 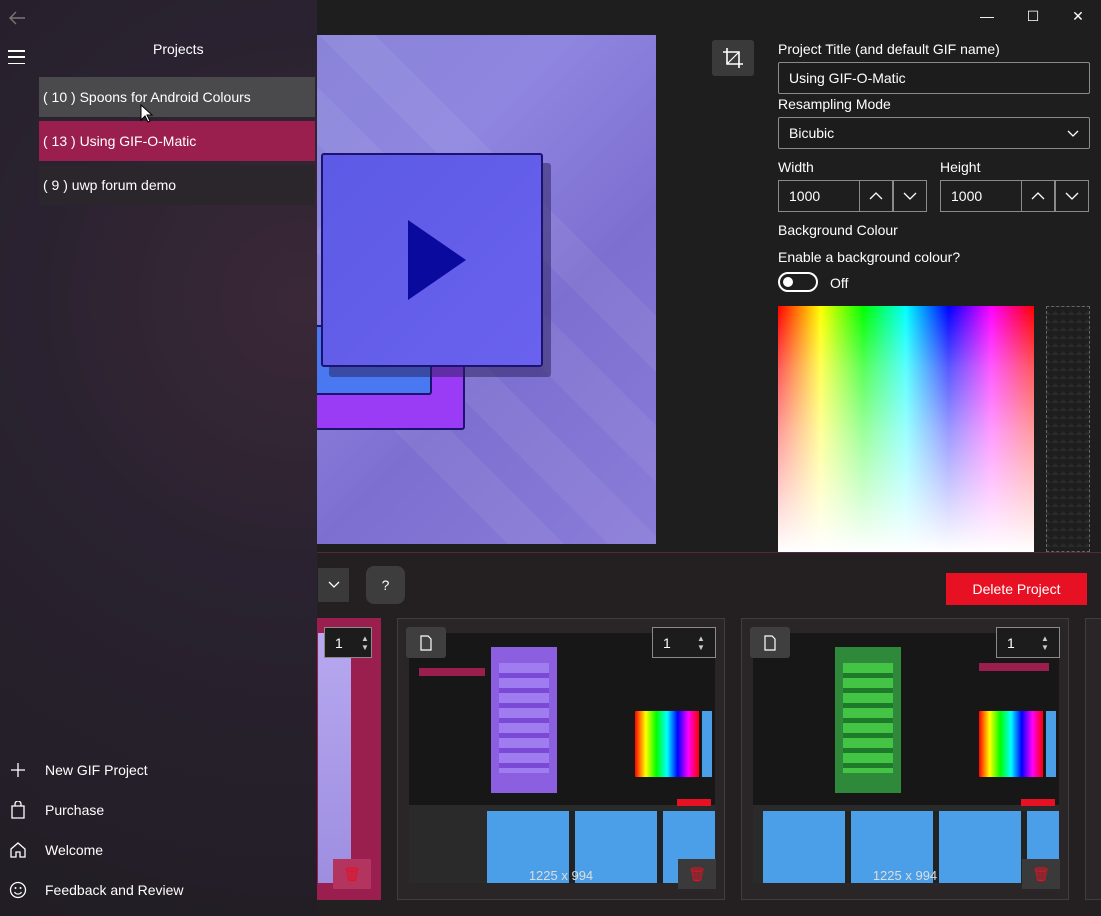 I want to click on minimize-icon: —, so click(x=987, y=16).